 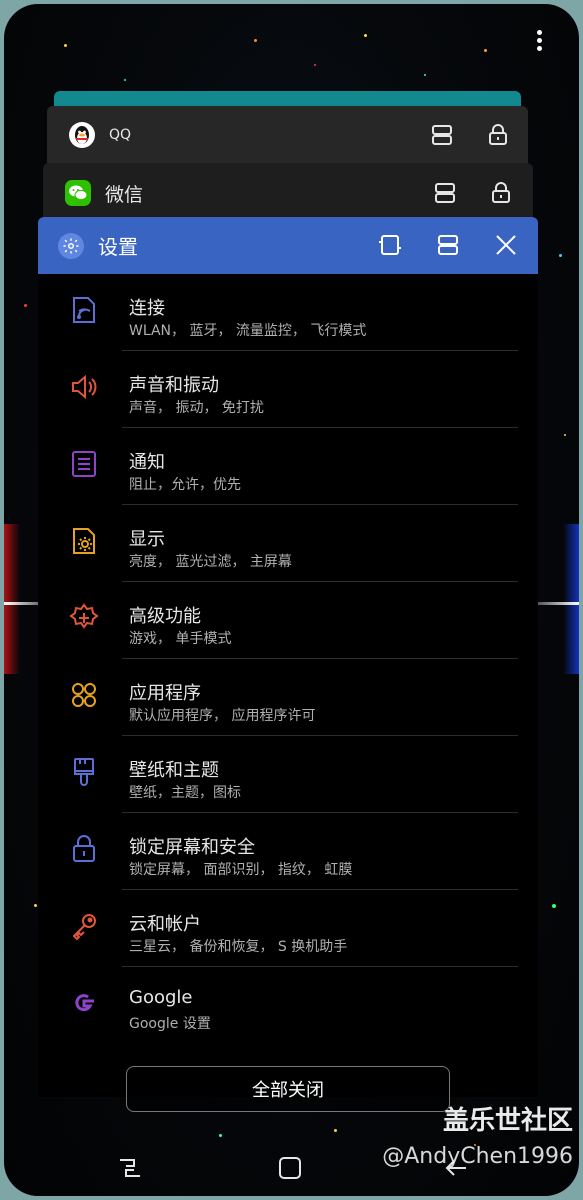 I want to click on paintbrush-icon, so click(x=84, y=772).